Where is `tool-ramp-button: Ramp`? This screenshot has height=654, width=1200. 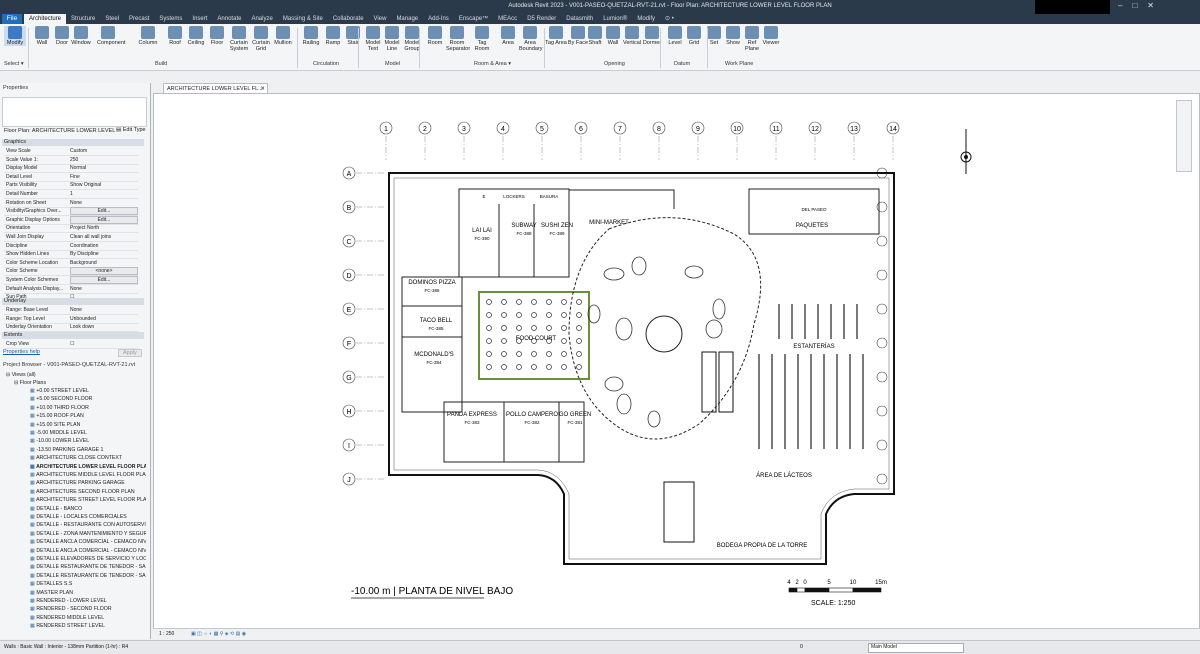
tool-ramp-button: Ramp is located at coordinates (333, 36).